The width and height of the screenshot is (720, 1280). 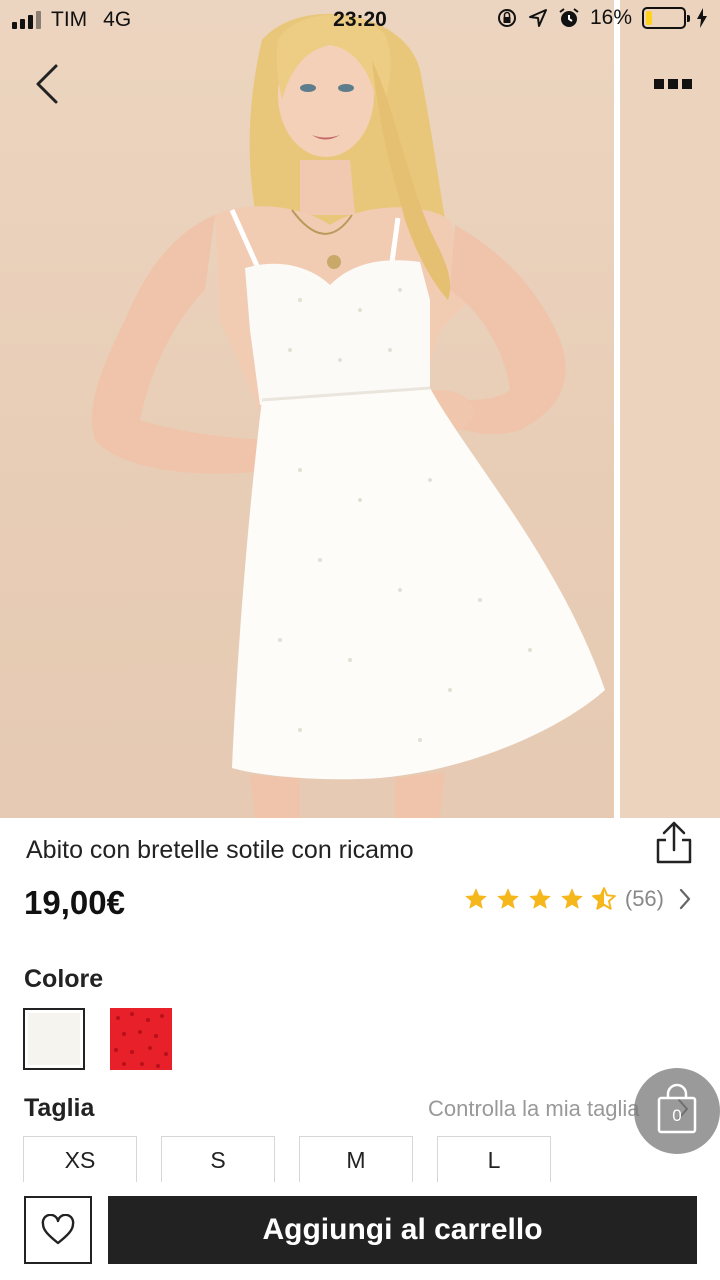 I want to click on size-option-xs: XS, so click(x=80, y=1159).